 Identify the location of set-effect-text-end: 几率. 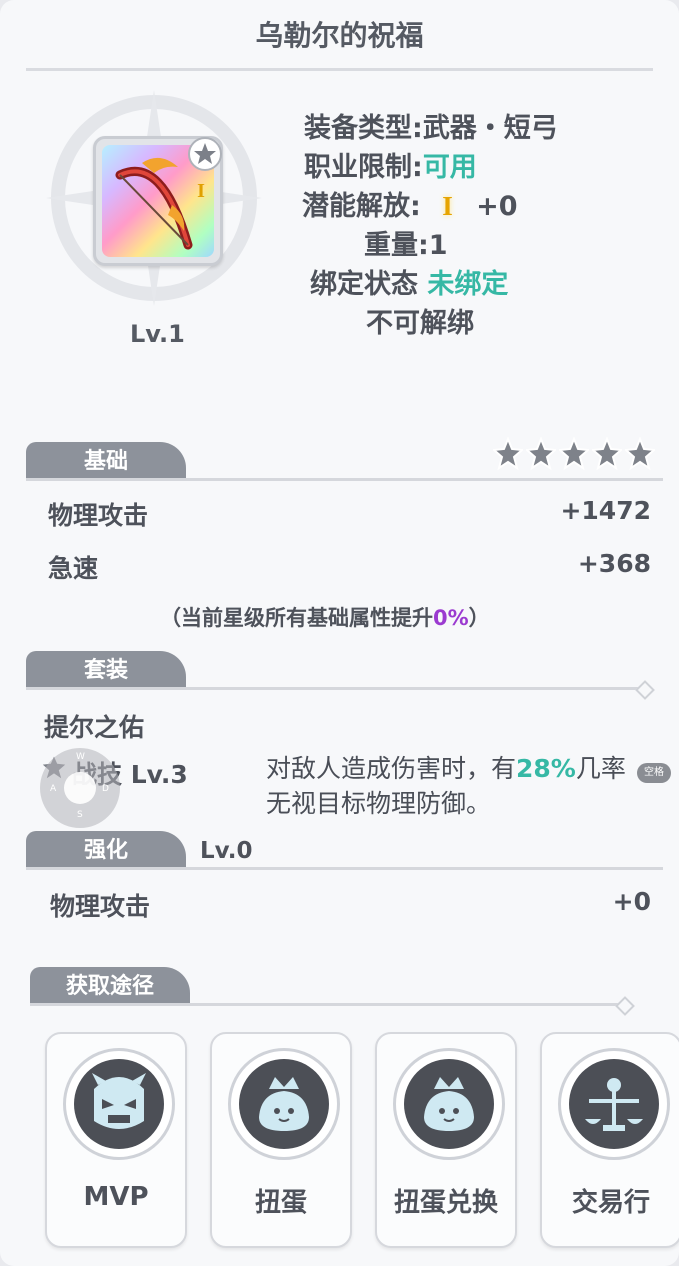
(600, 768).